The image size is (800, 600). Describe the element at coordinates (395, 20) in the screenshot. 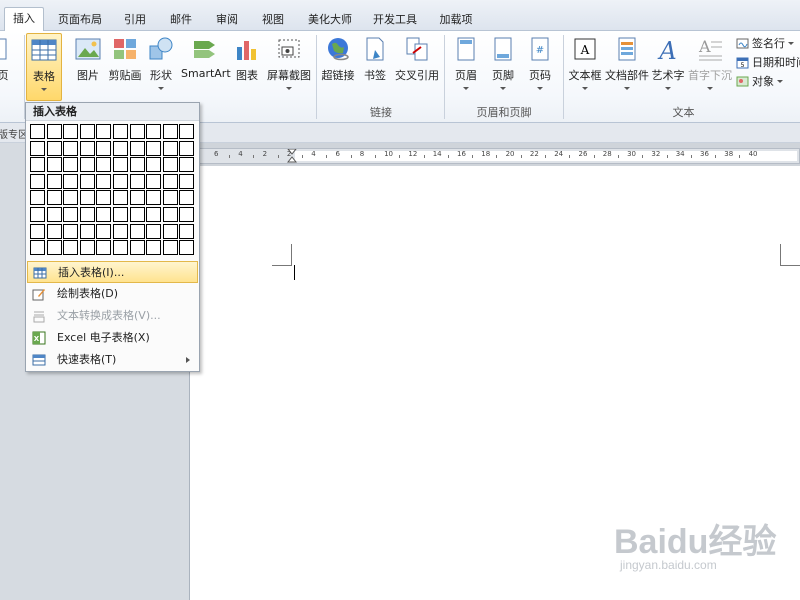

I see `tab-developer: 开发工具` at that location.